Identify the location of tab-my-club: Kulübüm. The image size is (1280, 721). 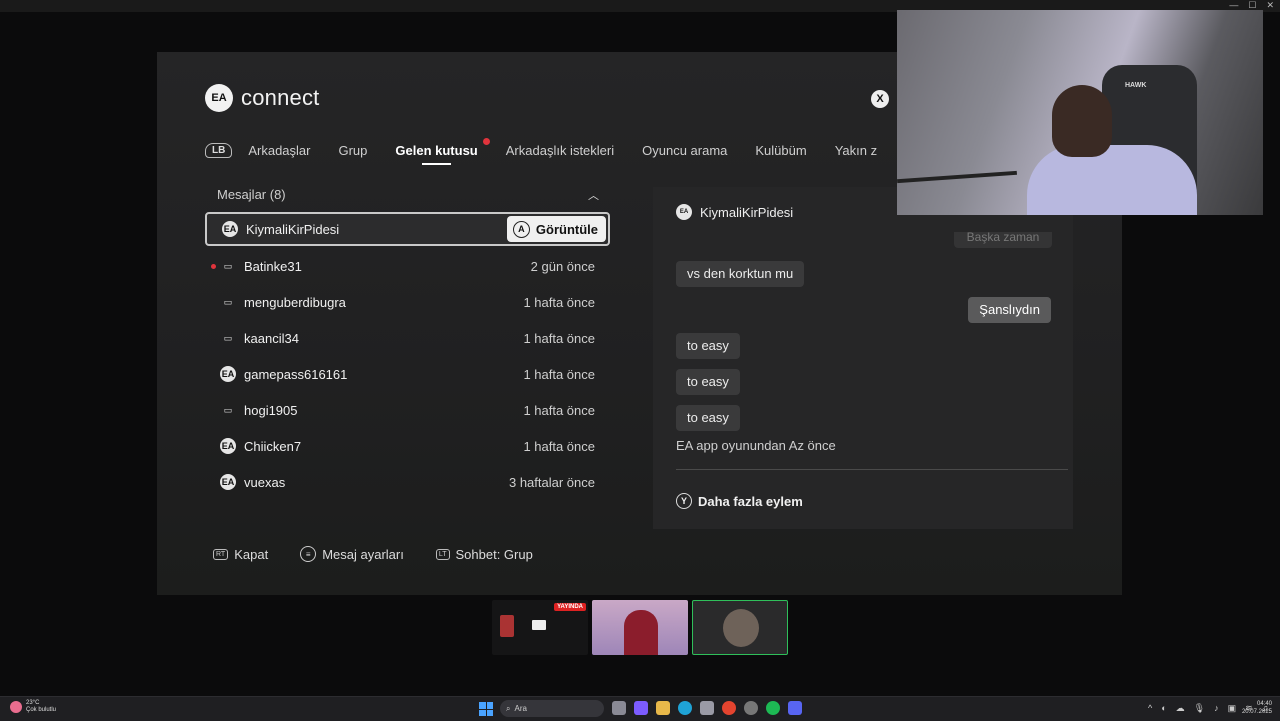
(780, 150).